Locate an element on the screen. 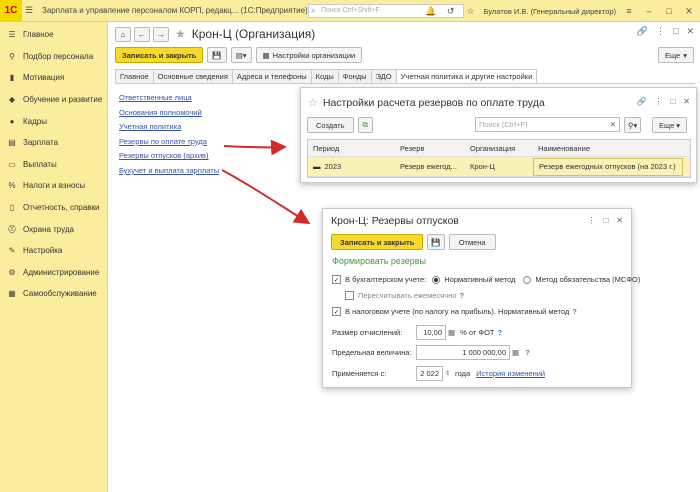 The height and width of the screenshot is (492, 700). home-icon: ⌂ is located at coordinates (123, 34).